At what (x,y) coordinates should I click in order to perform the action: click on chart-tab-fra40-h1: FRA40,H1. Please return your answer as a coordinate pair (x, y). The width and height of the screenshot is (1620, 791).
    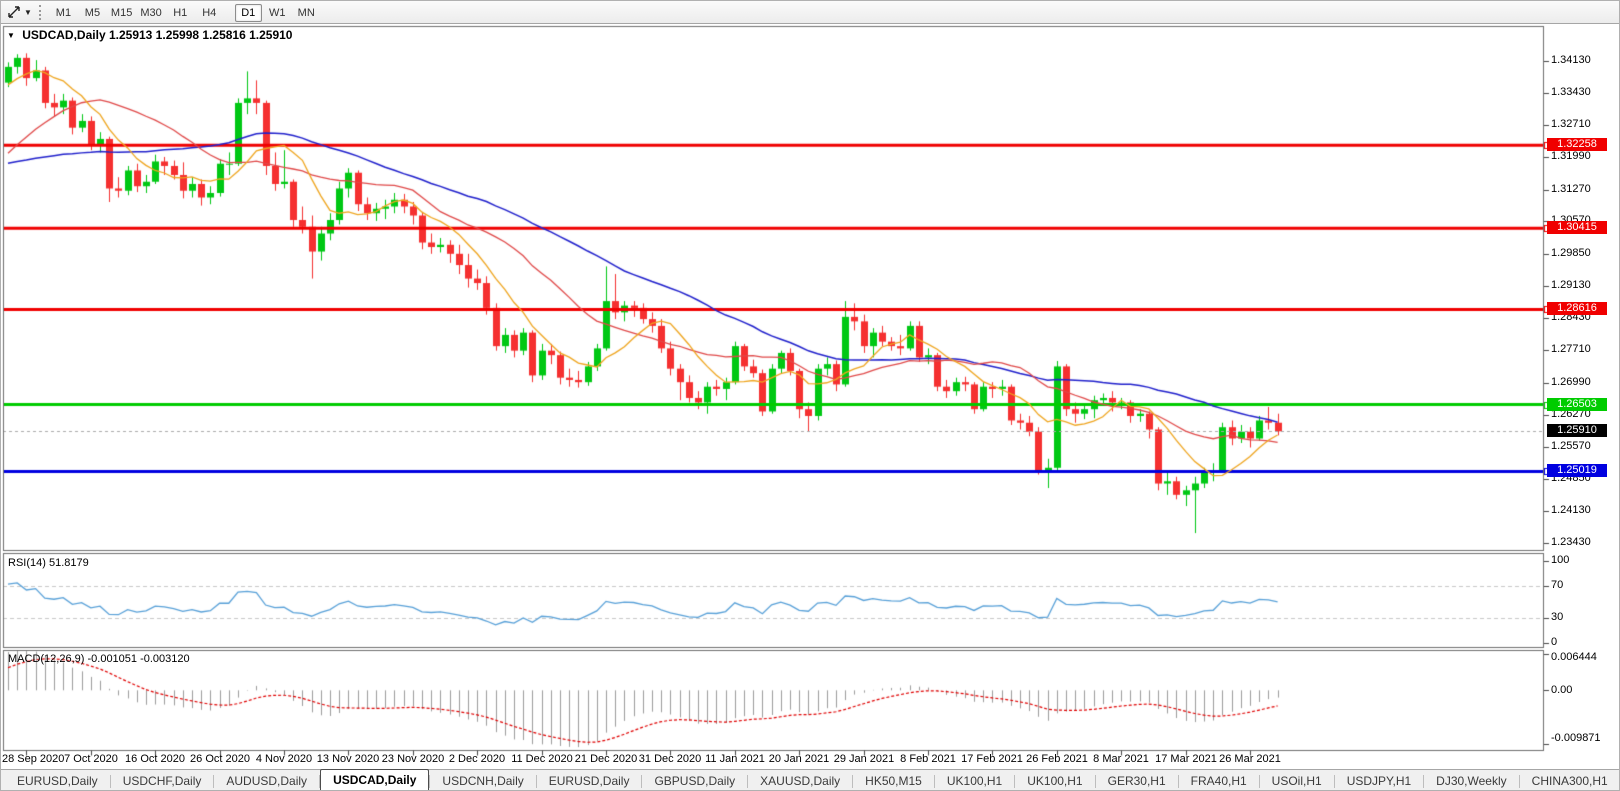
    Looking at the image, I should click on (1219, 780).